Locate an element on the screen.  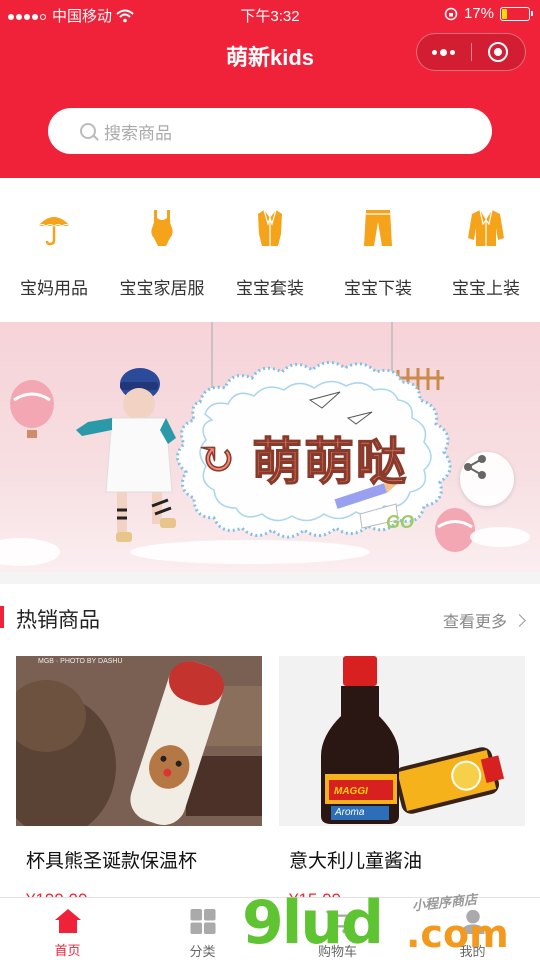
search-placeholder: 搜索商品 is located at coordinates (138, 133).